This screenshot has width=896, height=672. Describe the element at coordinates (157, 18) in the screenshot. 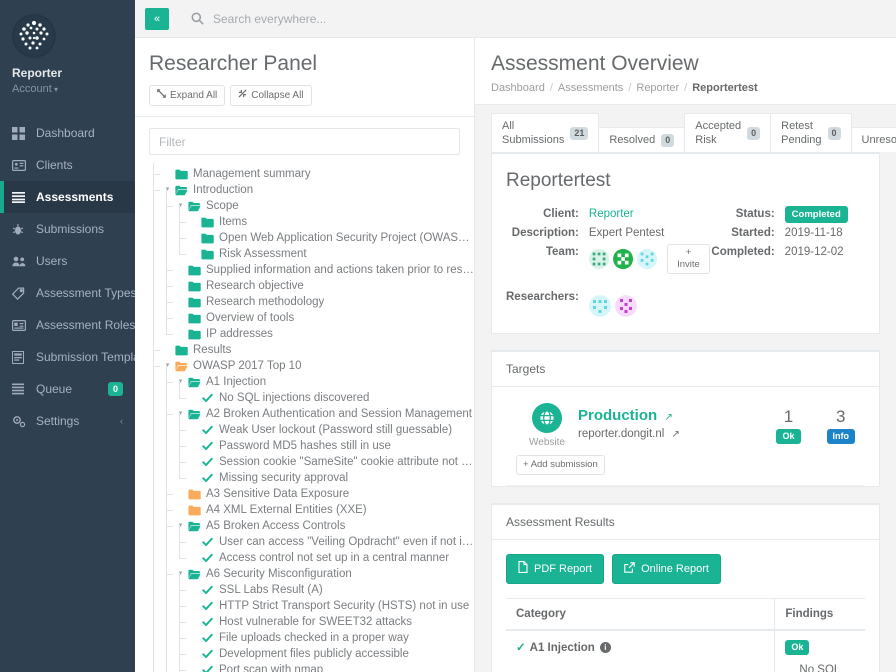

I see `sidebar-collapse-button: «` at that location.